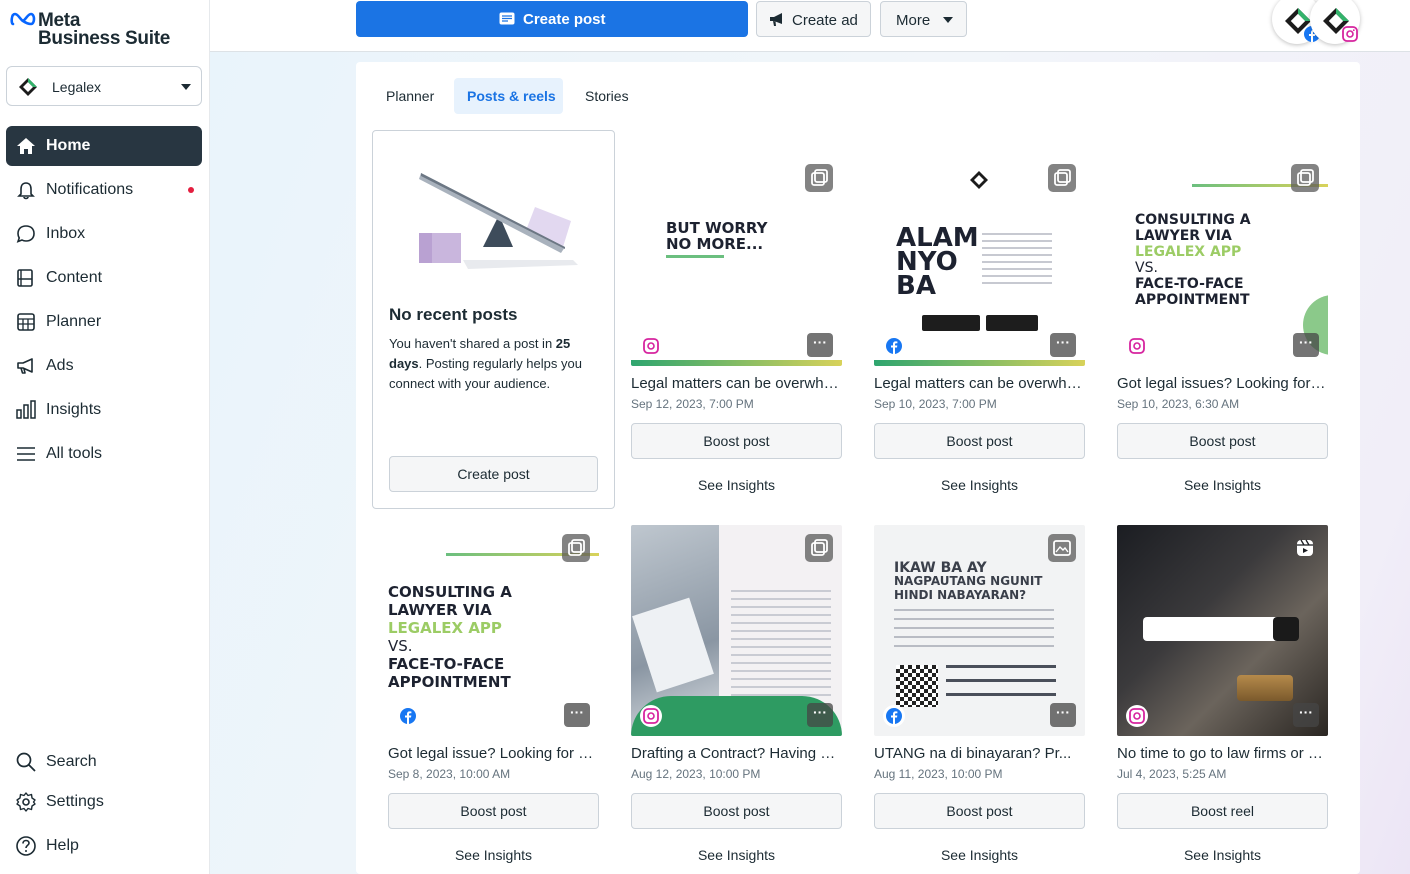 The width and height of the screenshot is (1410, 874). What do you see at coordinates (1001, 686) in the screenshot?
I see `thumb-cta-text` at bounding box center [1001, 686].